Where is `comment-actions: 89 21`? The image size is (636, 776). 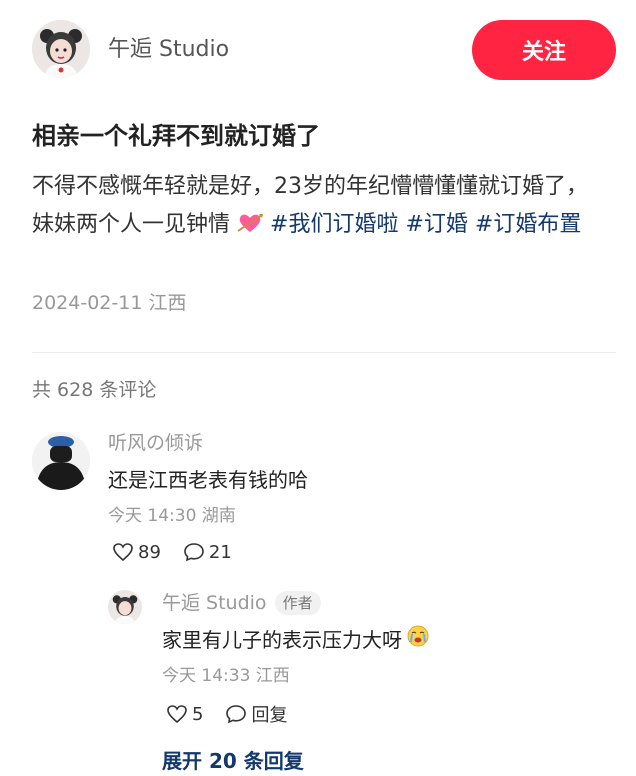 comment-actions: 89 21 is located at coordinates (183, 552).